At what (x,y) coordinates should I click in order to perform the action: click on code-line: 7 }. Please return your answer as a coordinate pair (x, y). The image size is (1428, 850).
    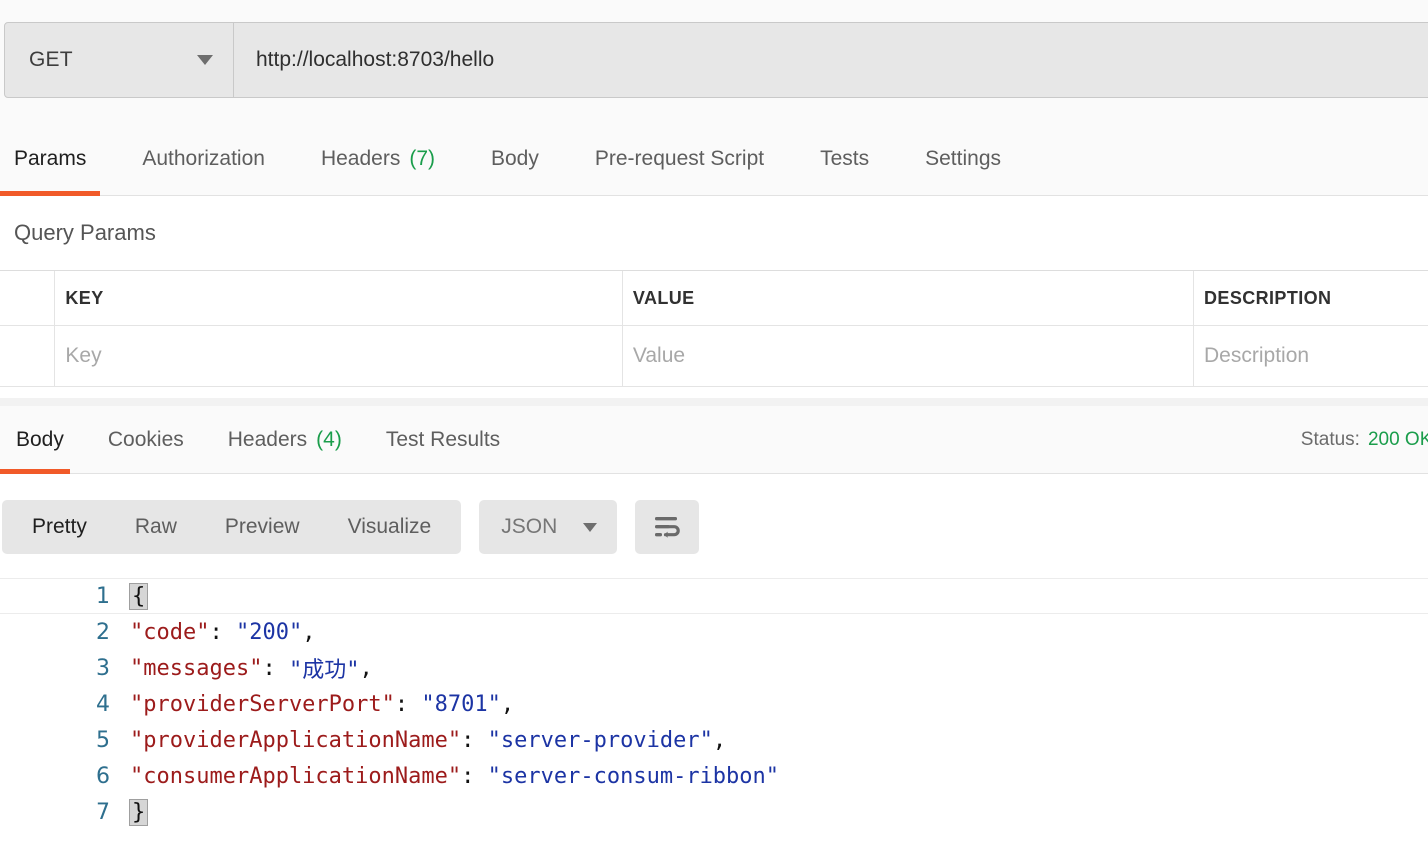
    Looking at the image, I should click on (714, 812).